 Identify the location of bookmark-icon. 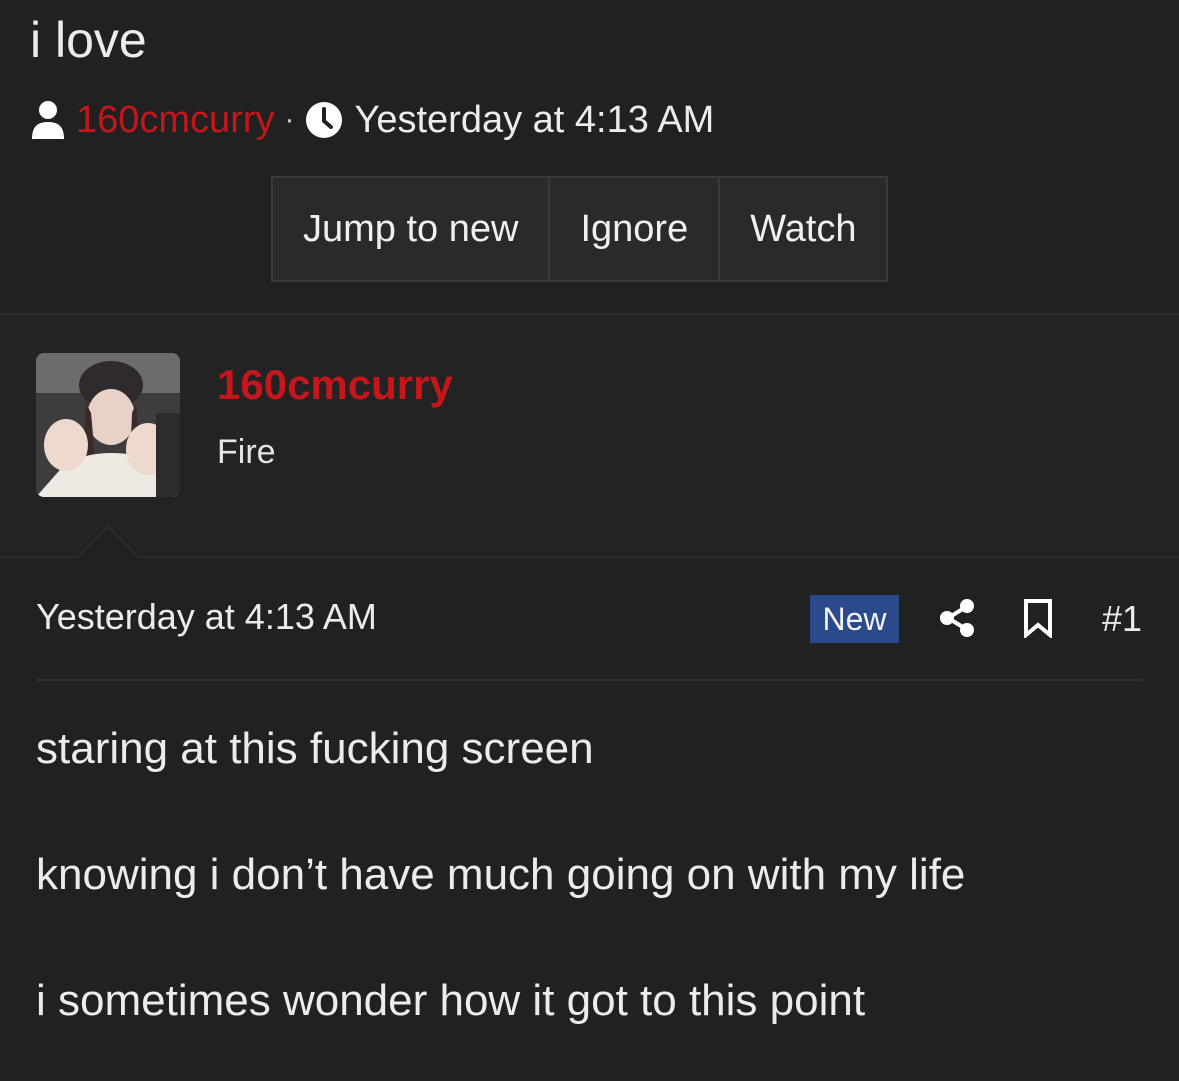
(1038, 618).